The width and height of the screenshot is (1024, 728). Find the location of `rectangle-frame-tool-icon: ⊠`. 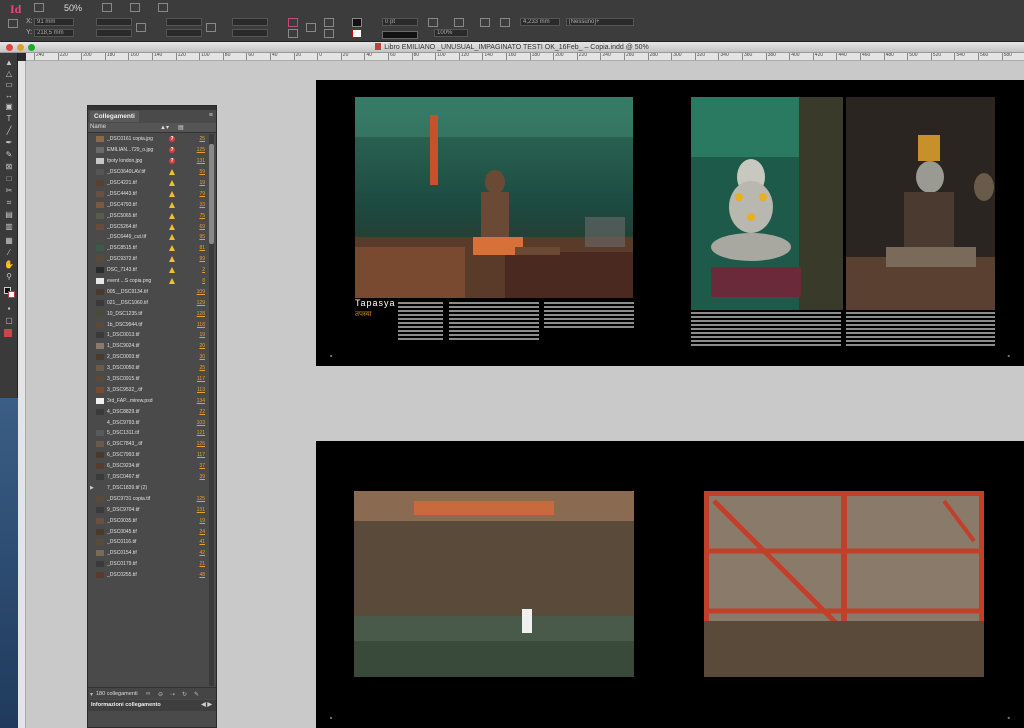

rectangle-frame-tool-icon: ⊠ is located at coordinates (9, 167).